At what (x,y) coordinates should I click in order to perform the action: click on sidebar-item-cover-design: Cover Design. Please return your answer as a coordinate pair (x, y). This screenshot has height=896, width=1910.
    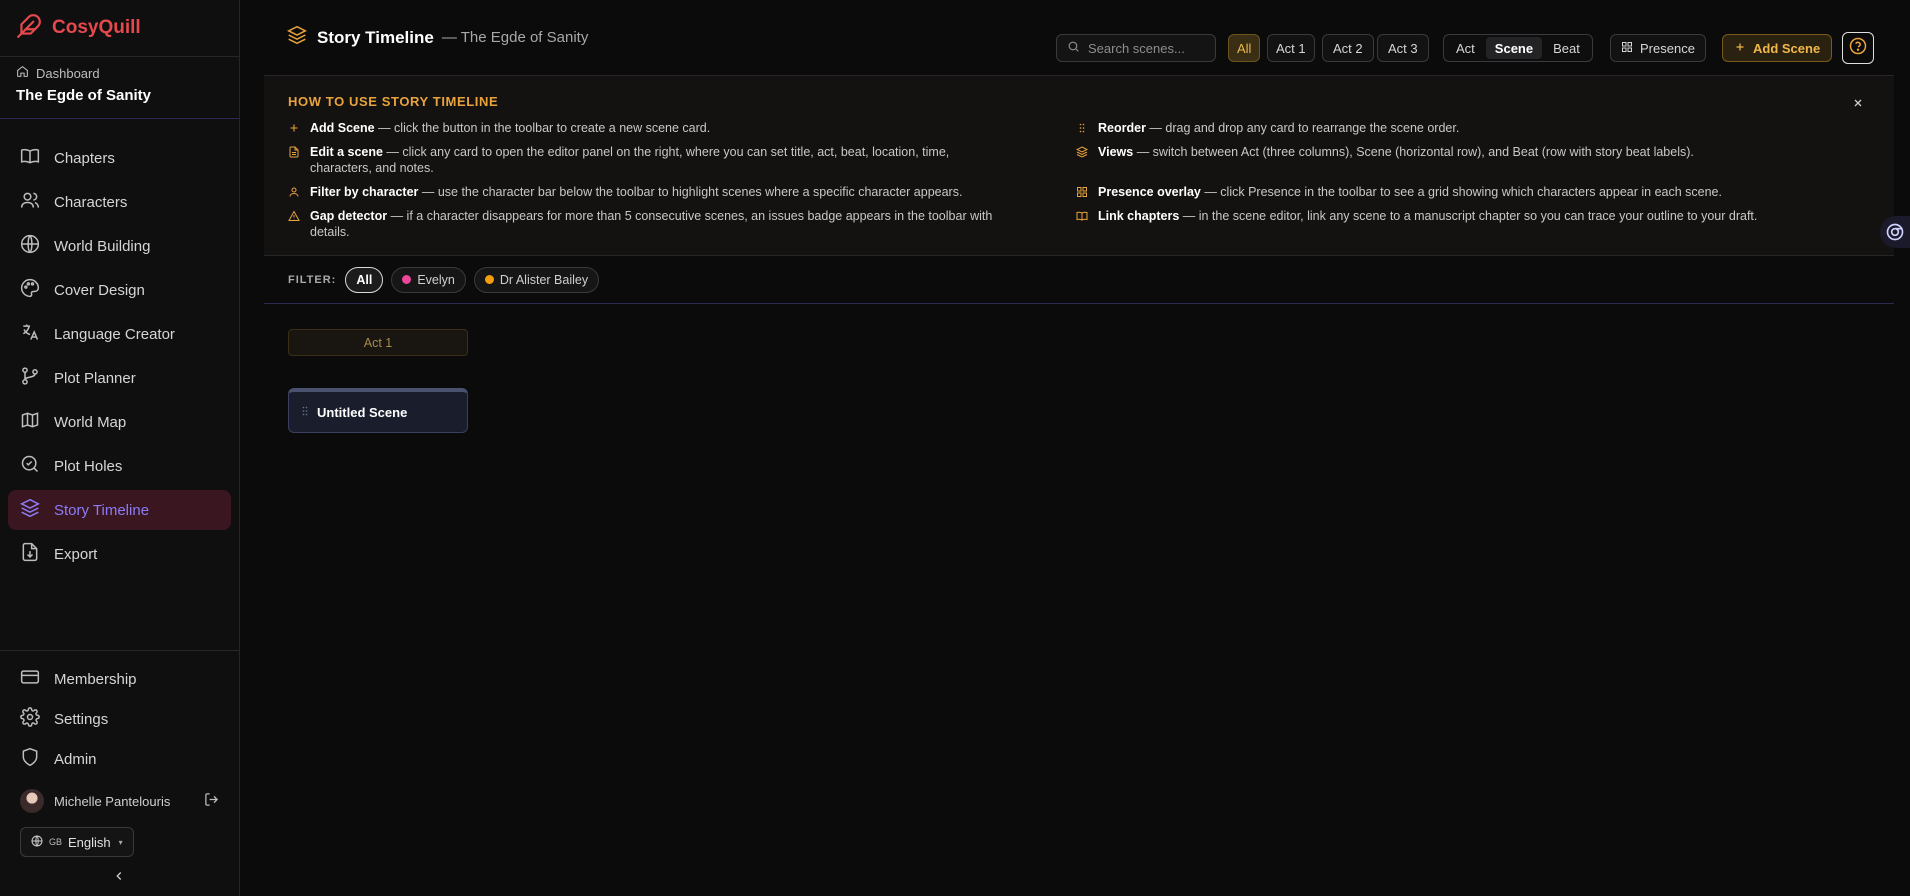
    Looking at the image, I should click on (119, 290).